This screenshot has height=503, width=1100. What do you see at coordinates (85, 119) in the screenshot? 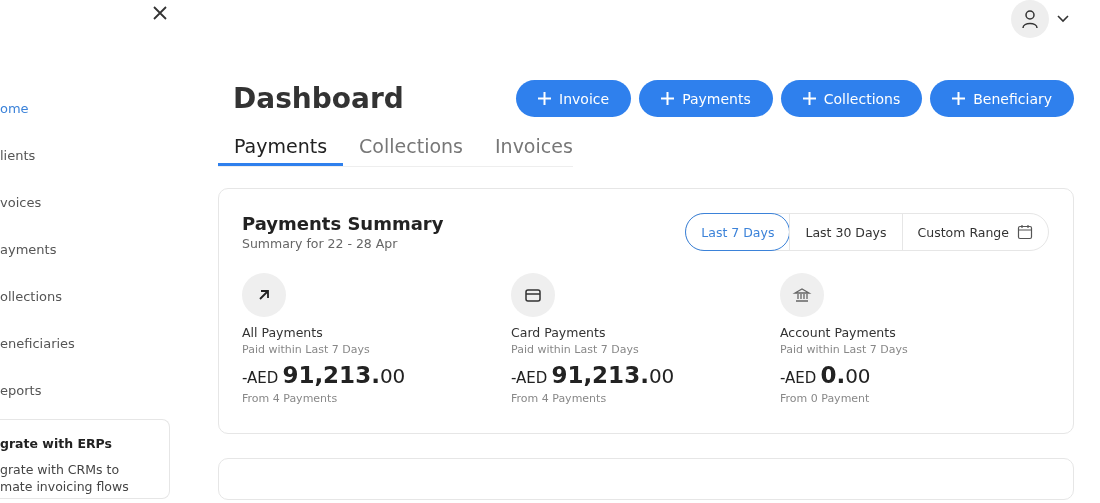
I see `sidebar-item: ome` at bounding box center [85, 119].